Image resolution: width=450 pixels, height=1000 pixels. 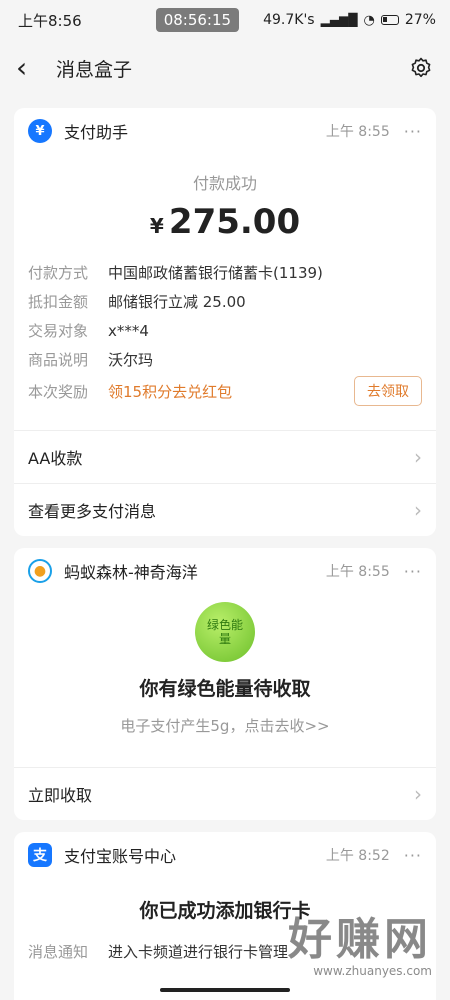 What do you see at coordinates (225, 68) in the screenshot?
I see `nav-bar: ‹ 消息盒子` at bounding box center [225, 68].